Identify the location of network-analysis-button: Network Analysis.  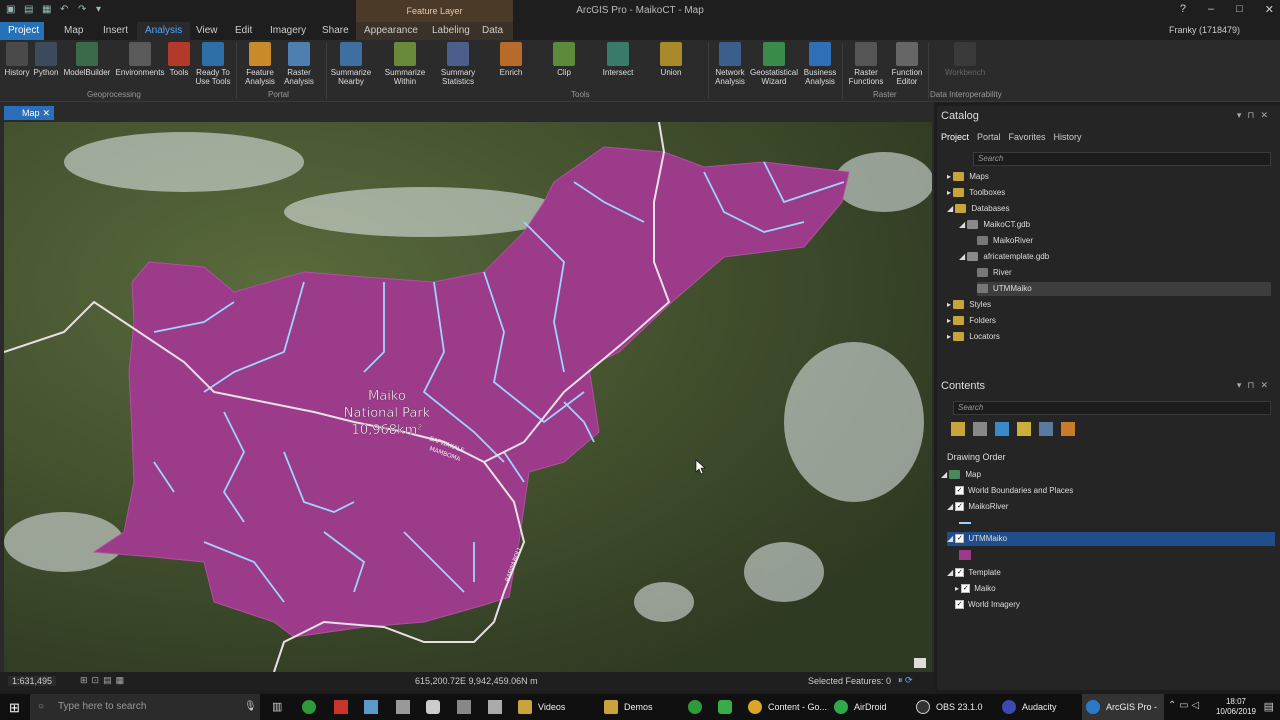
(730, 64).